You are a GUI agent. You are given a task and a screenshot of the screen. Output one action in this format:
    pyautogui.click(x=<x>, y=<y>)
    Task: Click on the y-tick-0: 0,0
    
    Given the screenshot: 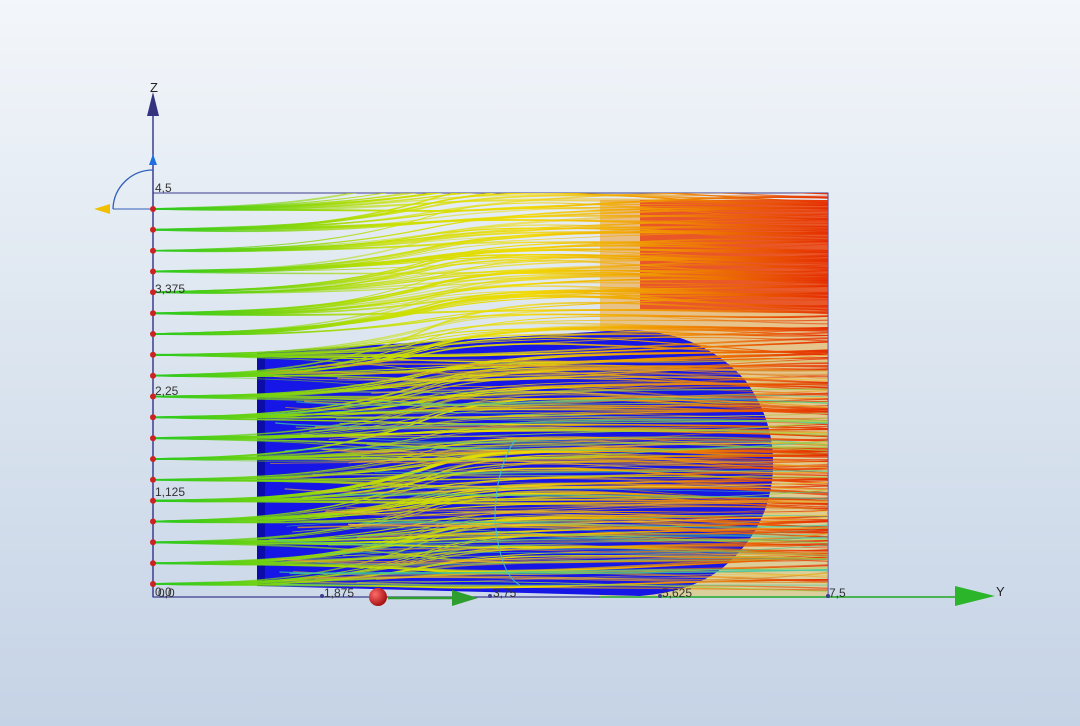 What is the action you would take?
    pyautogui.click(x=166, y=593)
    